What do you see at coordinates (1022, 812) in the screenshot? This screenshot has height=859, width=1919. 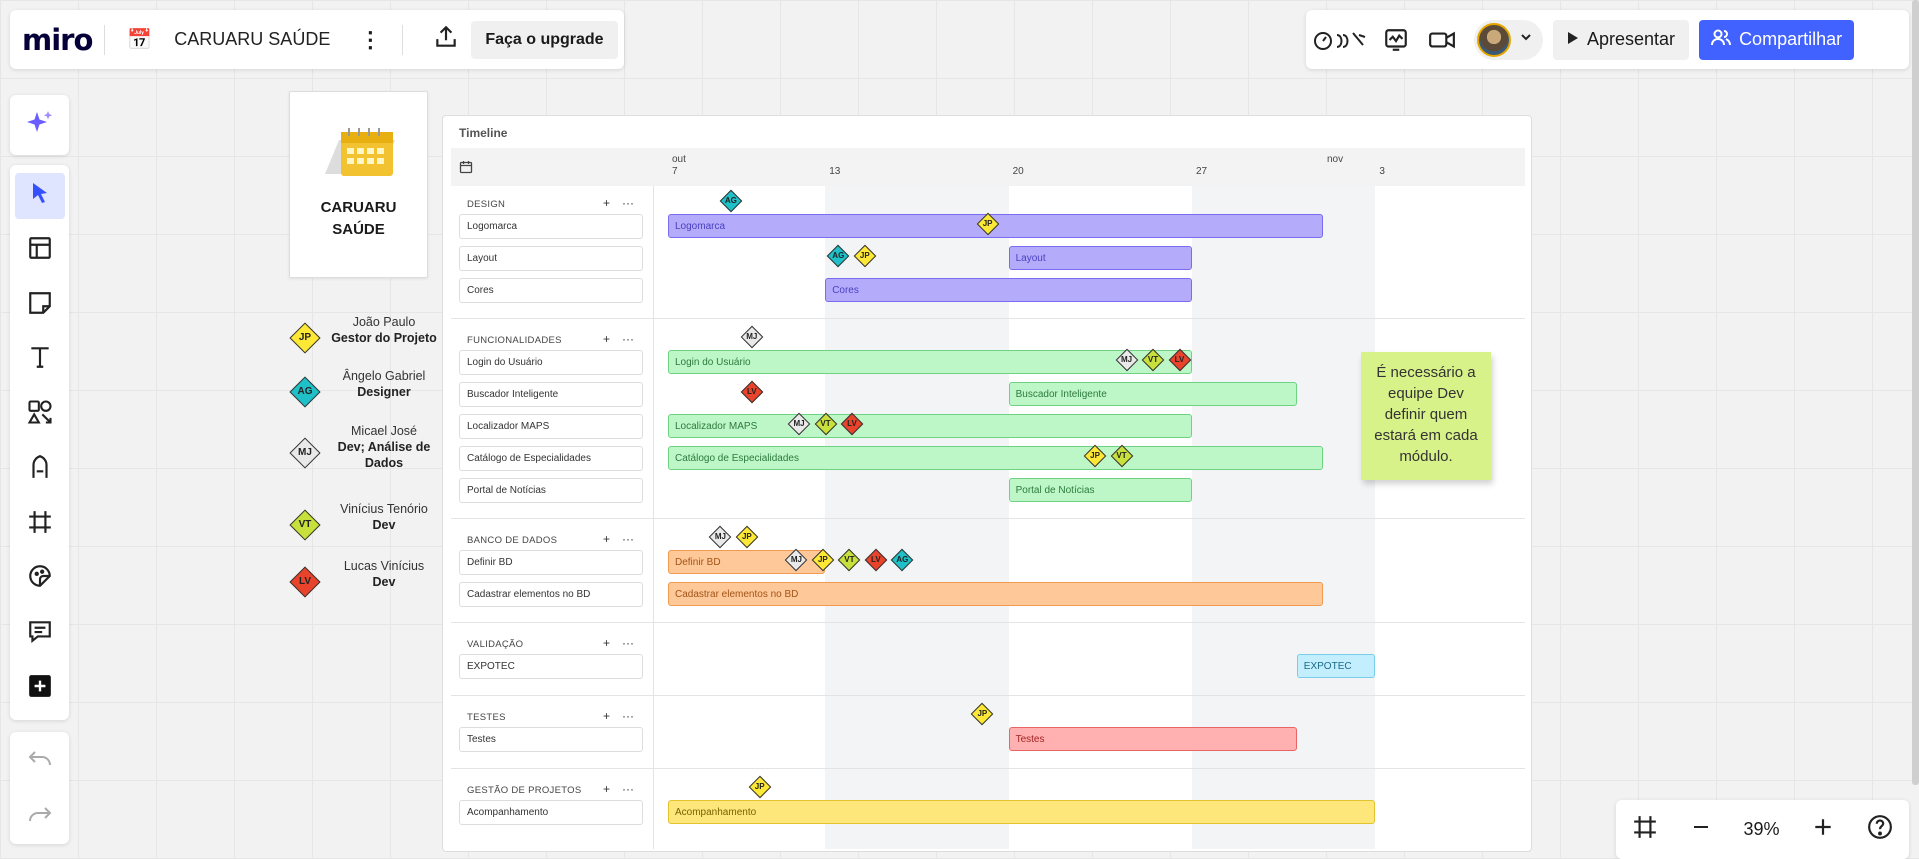 I see `timeline-bar: Acompanhamento` at bounding box center [1022, 812].